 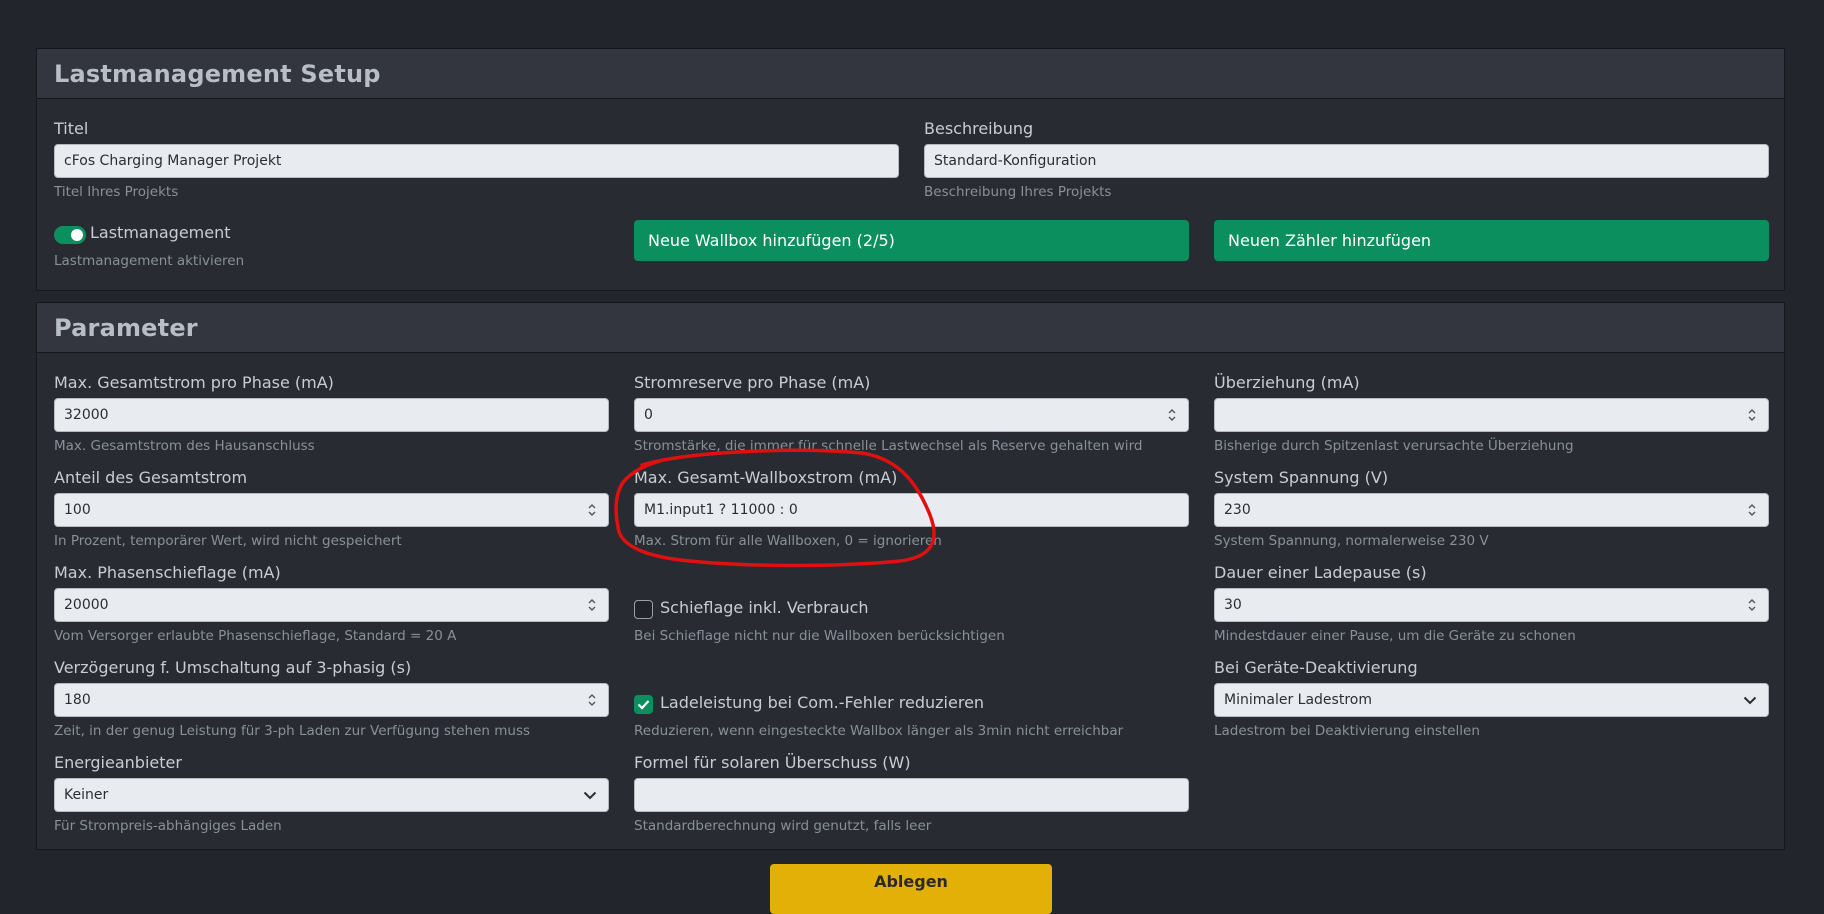 What do you see at coordinates (1491, 605) in the screenshot?
I see `ladepause-input: 30` at bounding box center [1491, 605].